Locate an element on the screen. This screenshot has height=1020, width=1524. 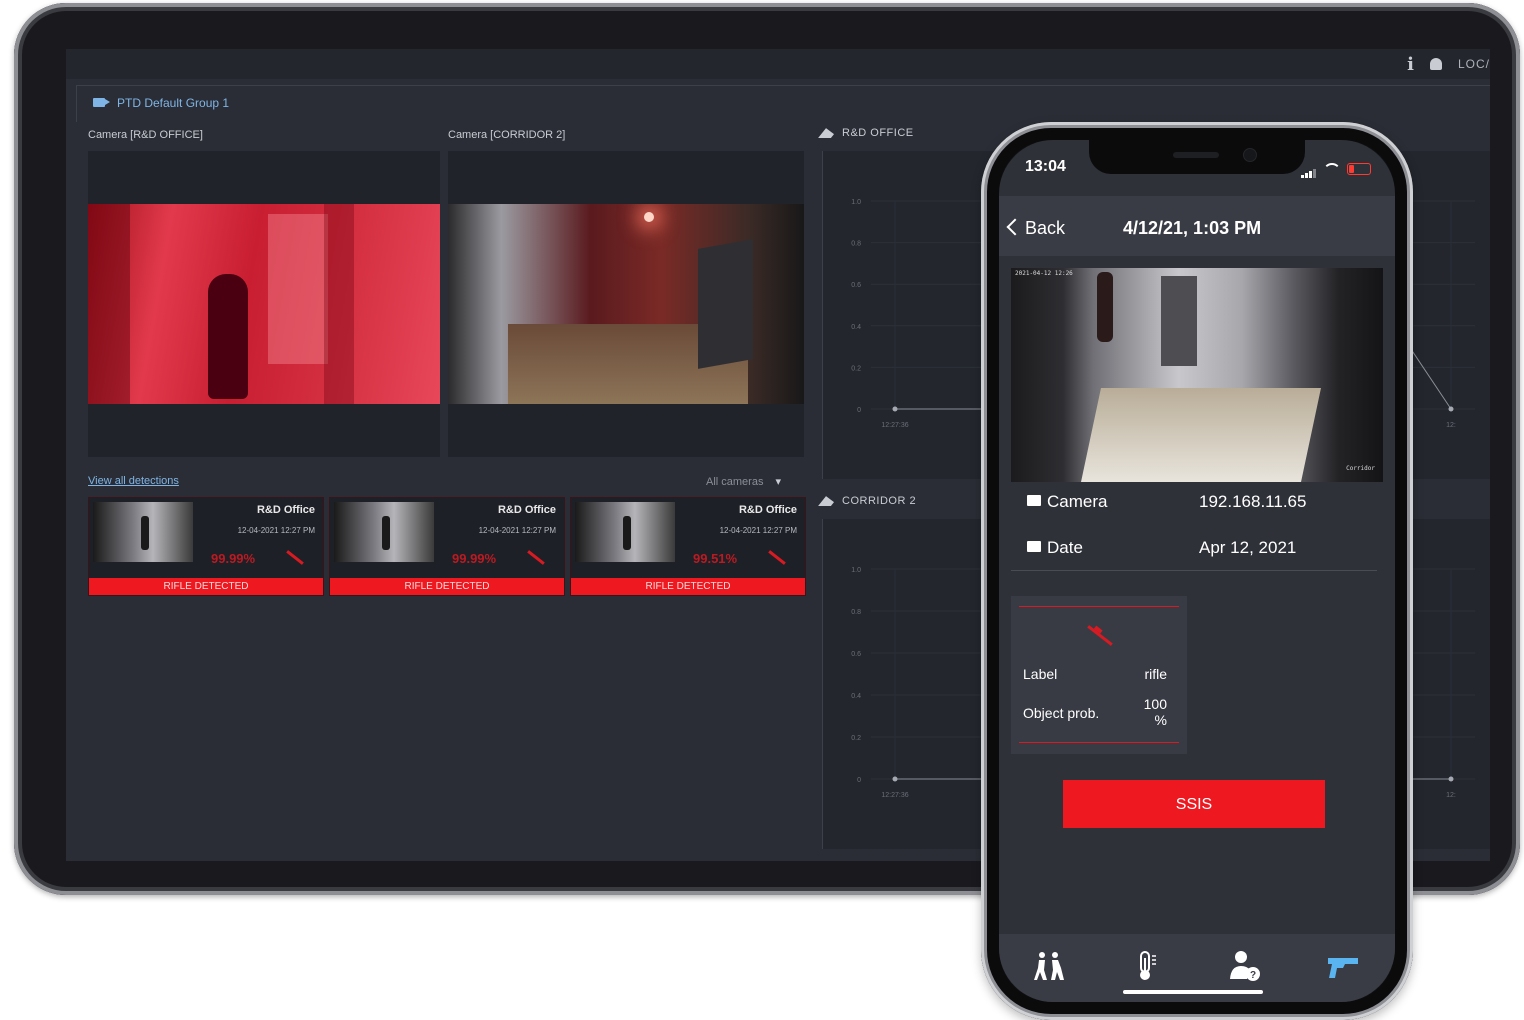
gun-icon is located at coordinates (1343, 966).